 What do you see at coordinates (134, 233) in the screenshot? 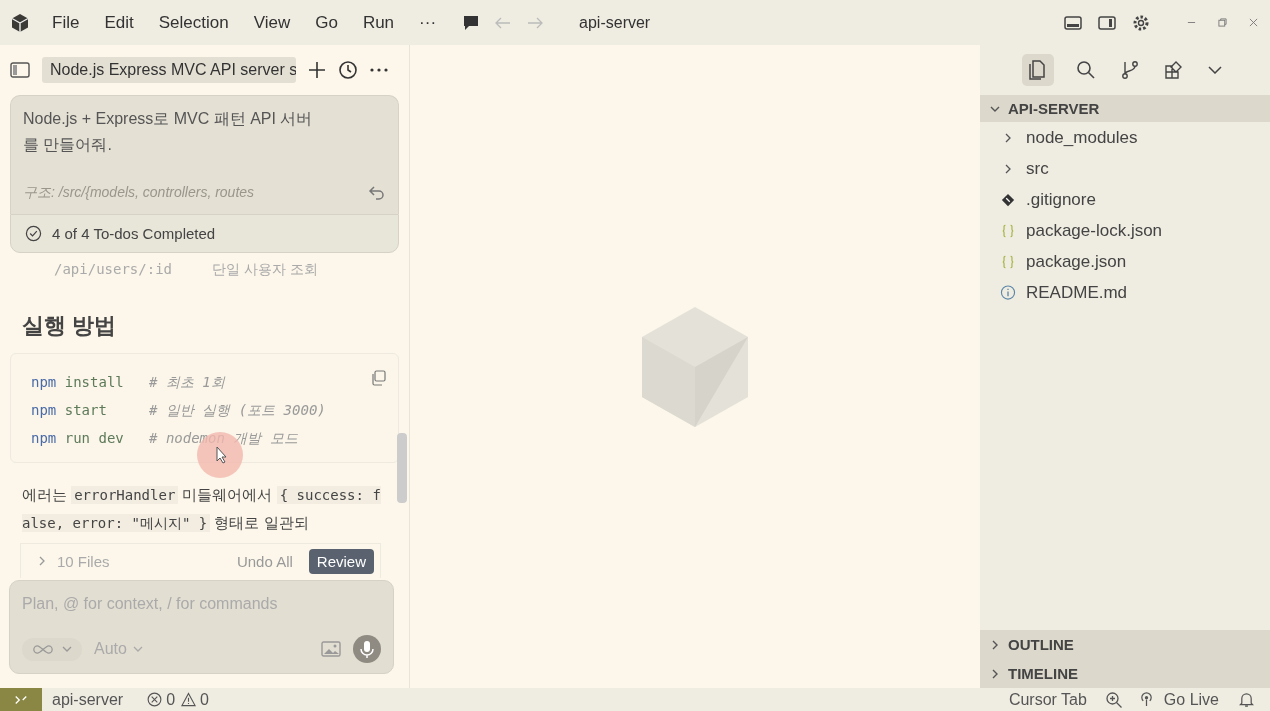
I see `todo-label: 4 of 4 To-dos Completed` at bounding box center [134, 233].